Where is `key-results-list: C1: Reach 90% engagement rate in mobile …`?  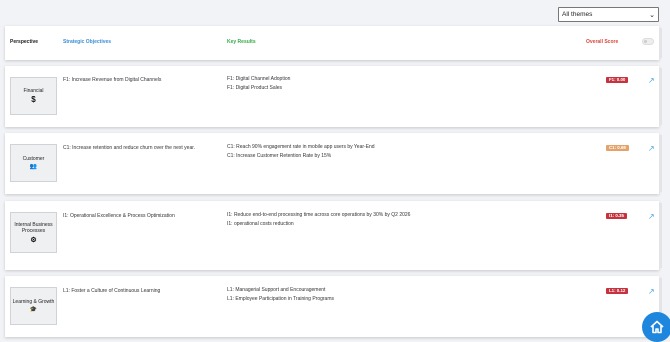
key-results-list: C1: Reach 90% engagement rate in mobile … is located at coordinates (301, 152).